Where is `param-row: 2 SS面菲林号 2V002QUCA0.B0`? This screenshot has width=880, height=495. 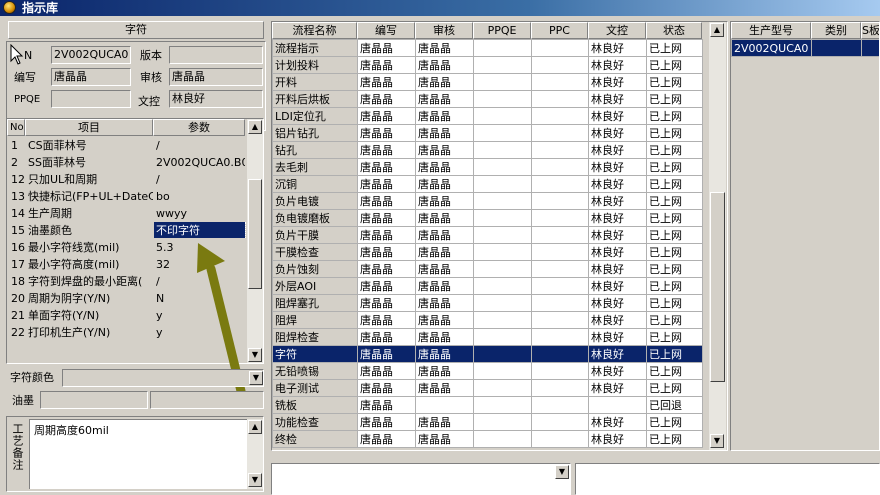
param-row: 2 SS面菲林号 2V002QUCA0.B0 is located at coordinates (126, 162).